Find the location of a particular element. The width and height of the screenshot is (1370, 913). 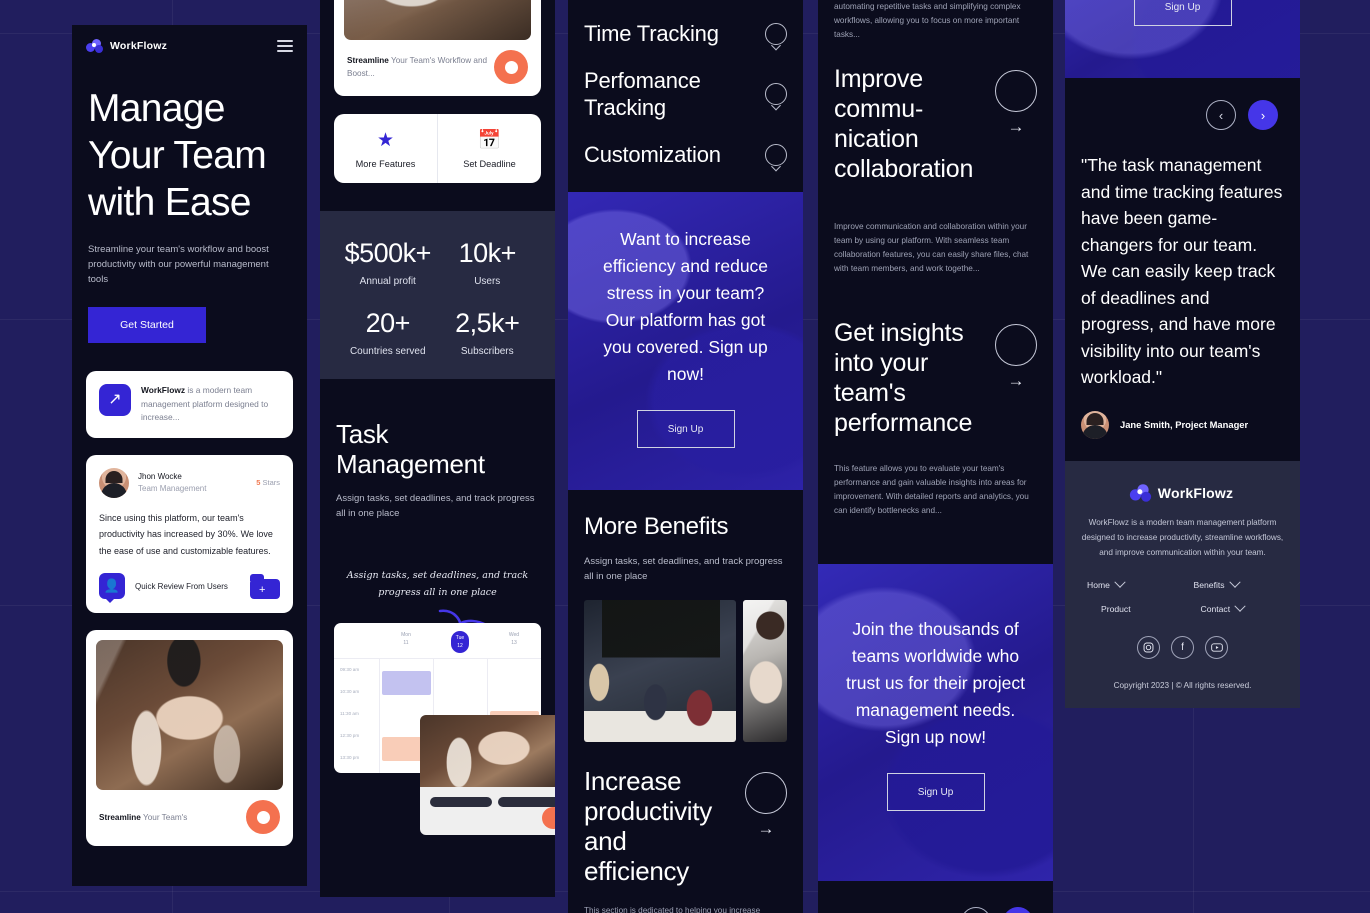

get-started-button: Get Started is located at coordinates (147, 325).